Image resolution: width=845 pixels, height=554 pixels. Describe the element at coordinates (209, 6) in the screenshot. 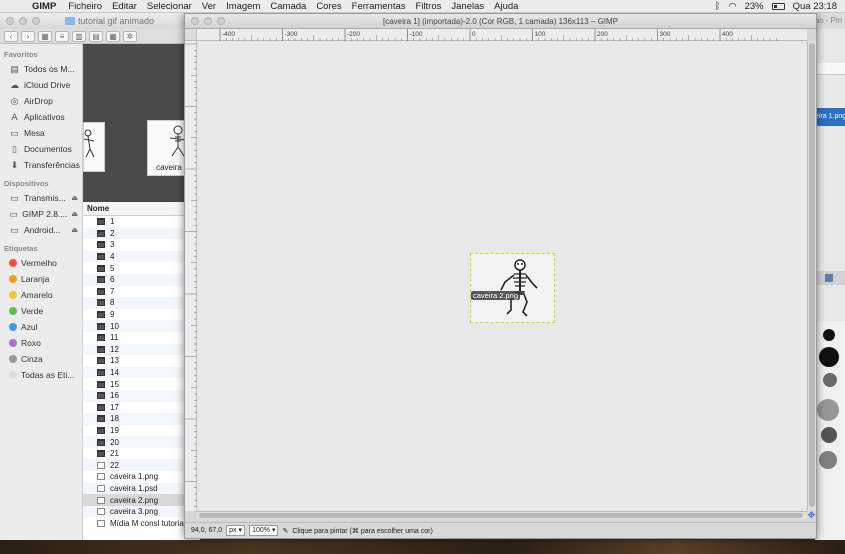

I see `menu-ver: Ver` at that location.